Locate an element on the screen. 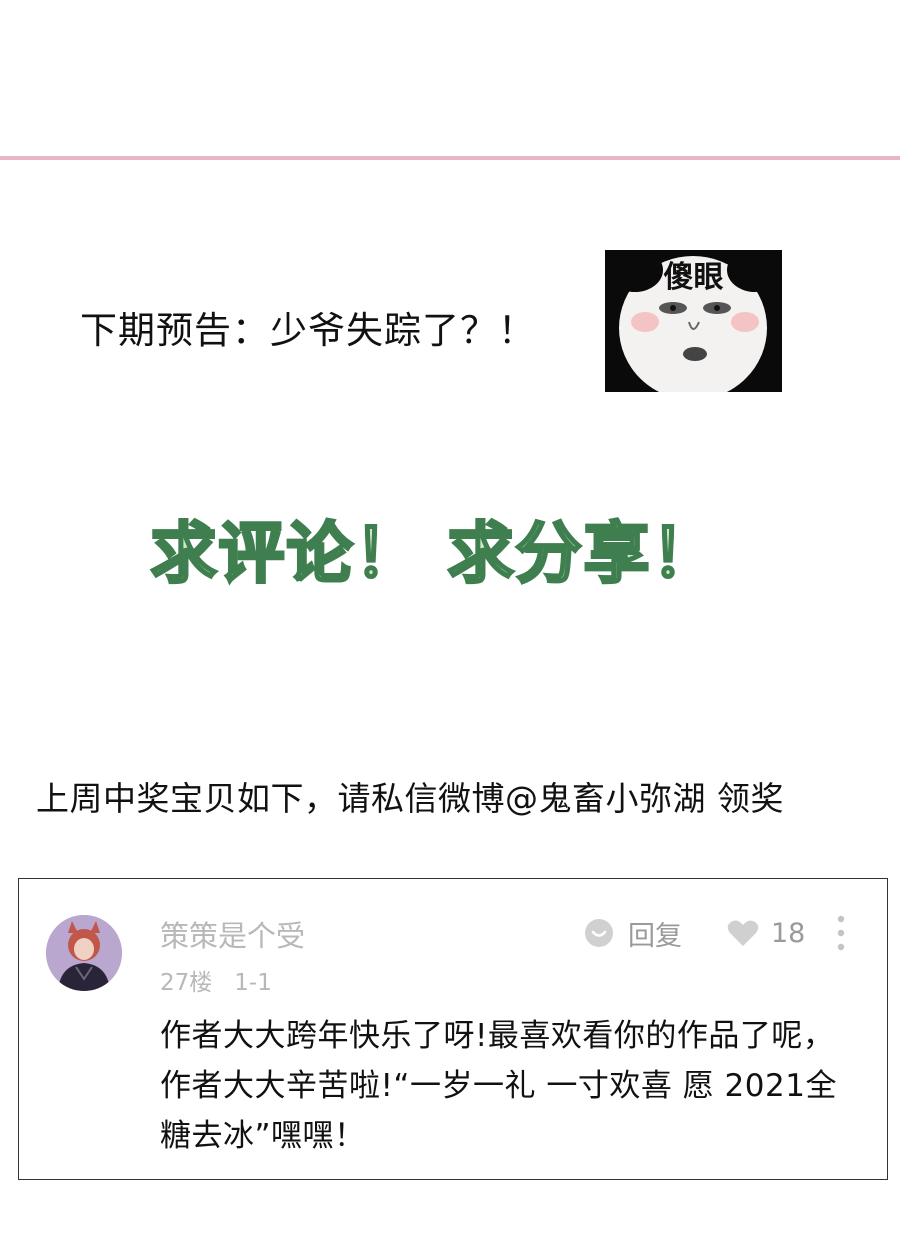 Image resolution: width=900 pixels, height=1259 pixels. more-vertical-icon is located at coordinates (841, 933).